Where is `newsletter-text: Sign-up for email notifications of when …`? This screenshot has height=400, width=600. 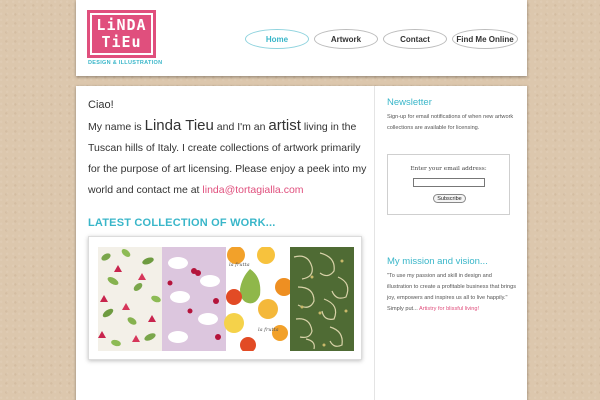 newsletter-text: Sign-up for email notifications of when … is located at coordinates (450, 122).